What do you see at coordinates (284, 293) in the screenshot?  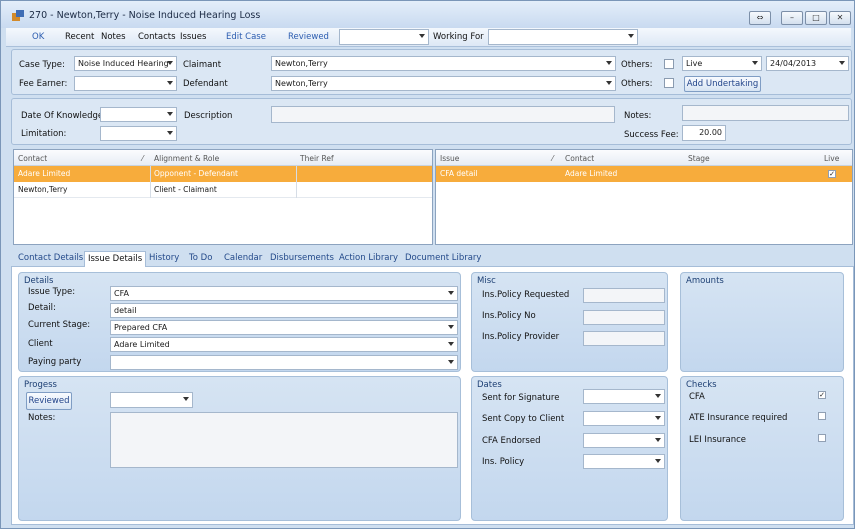 I see `issue-type-dropdown: CFA` at bounding box center [284, 293].